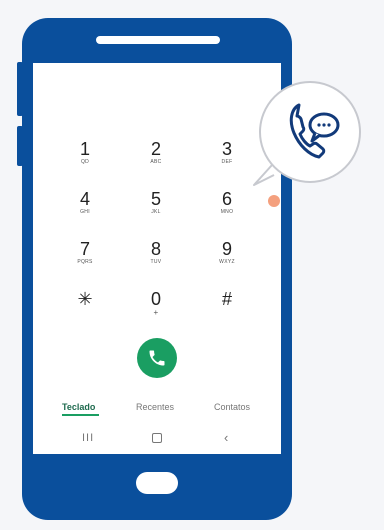 This screenshot has height=530, width=384. Describe the element at coordinates (226, 199) in the screenshot. I see `key-digit: 6` at that location.